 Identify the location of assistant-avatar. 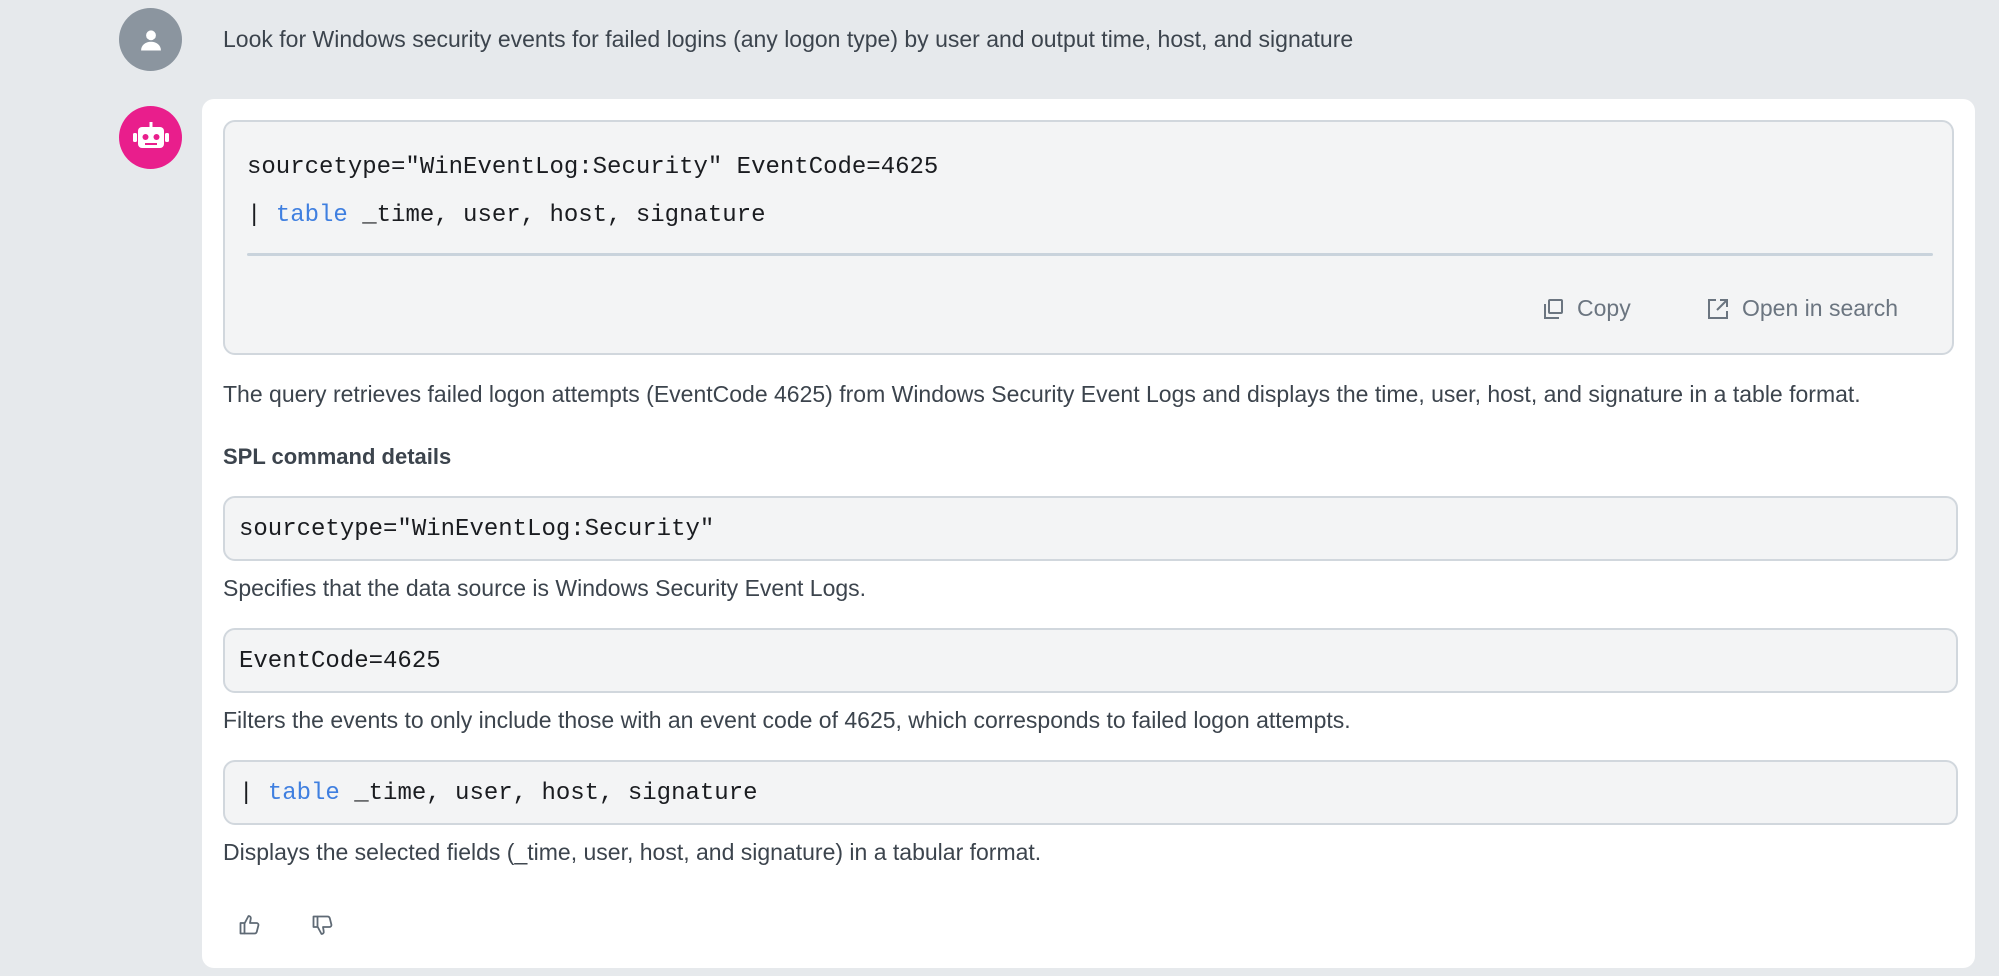
(150, 137).